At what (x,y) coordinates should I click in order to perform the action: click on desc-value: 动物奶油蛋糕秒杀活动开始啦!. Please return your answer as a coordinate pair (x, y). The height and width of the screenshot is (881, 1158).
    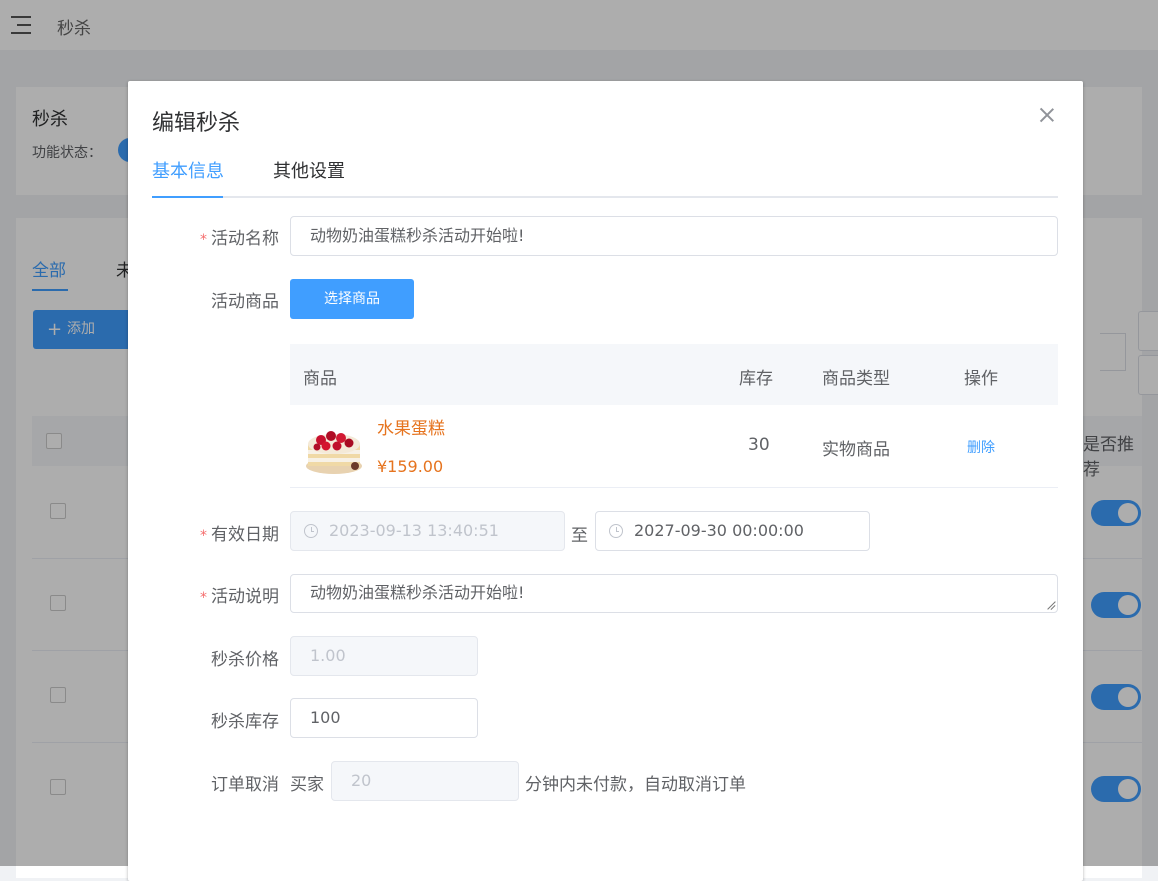
    Looking at the image, I should click on (417, 592).